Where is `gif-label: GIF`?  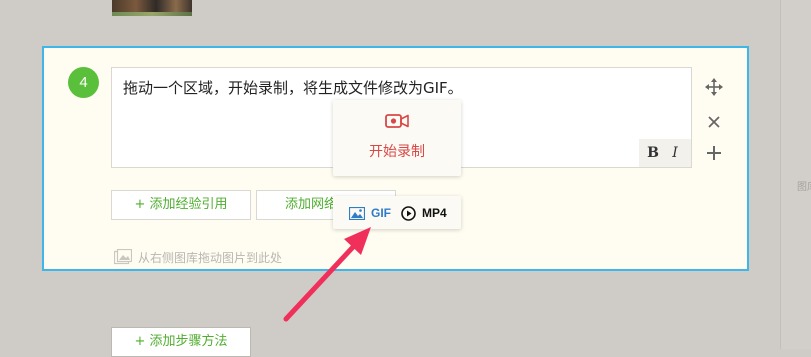 gif-label: GIF is located at coordinates (381, 213).